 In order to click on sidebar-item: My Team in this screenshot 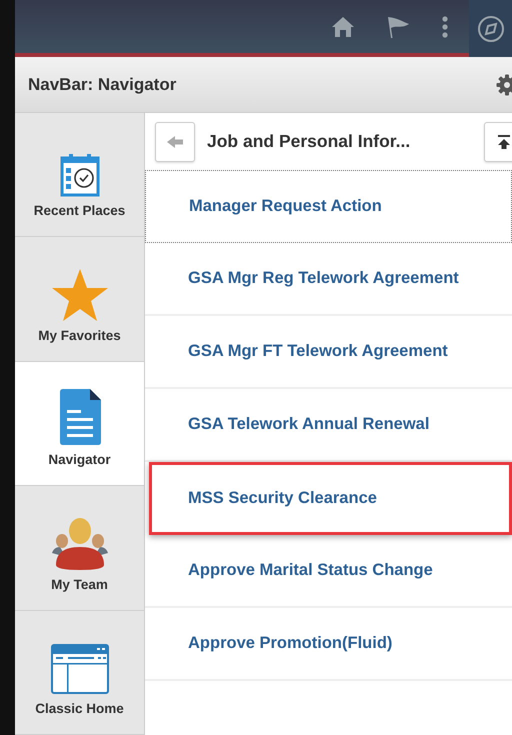, I will do `click(79, 548)`.